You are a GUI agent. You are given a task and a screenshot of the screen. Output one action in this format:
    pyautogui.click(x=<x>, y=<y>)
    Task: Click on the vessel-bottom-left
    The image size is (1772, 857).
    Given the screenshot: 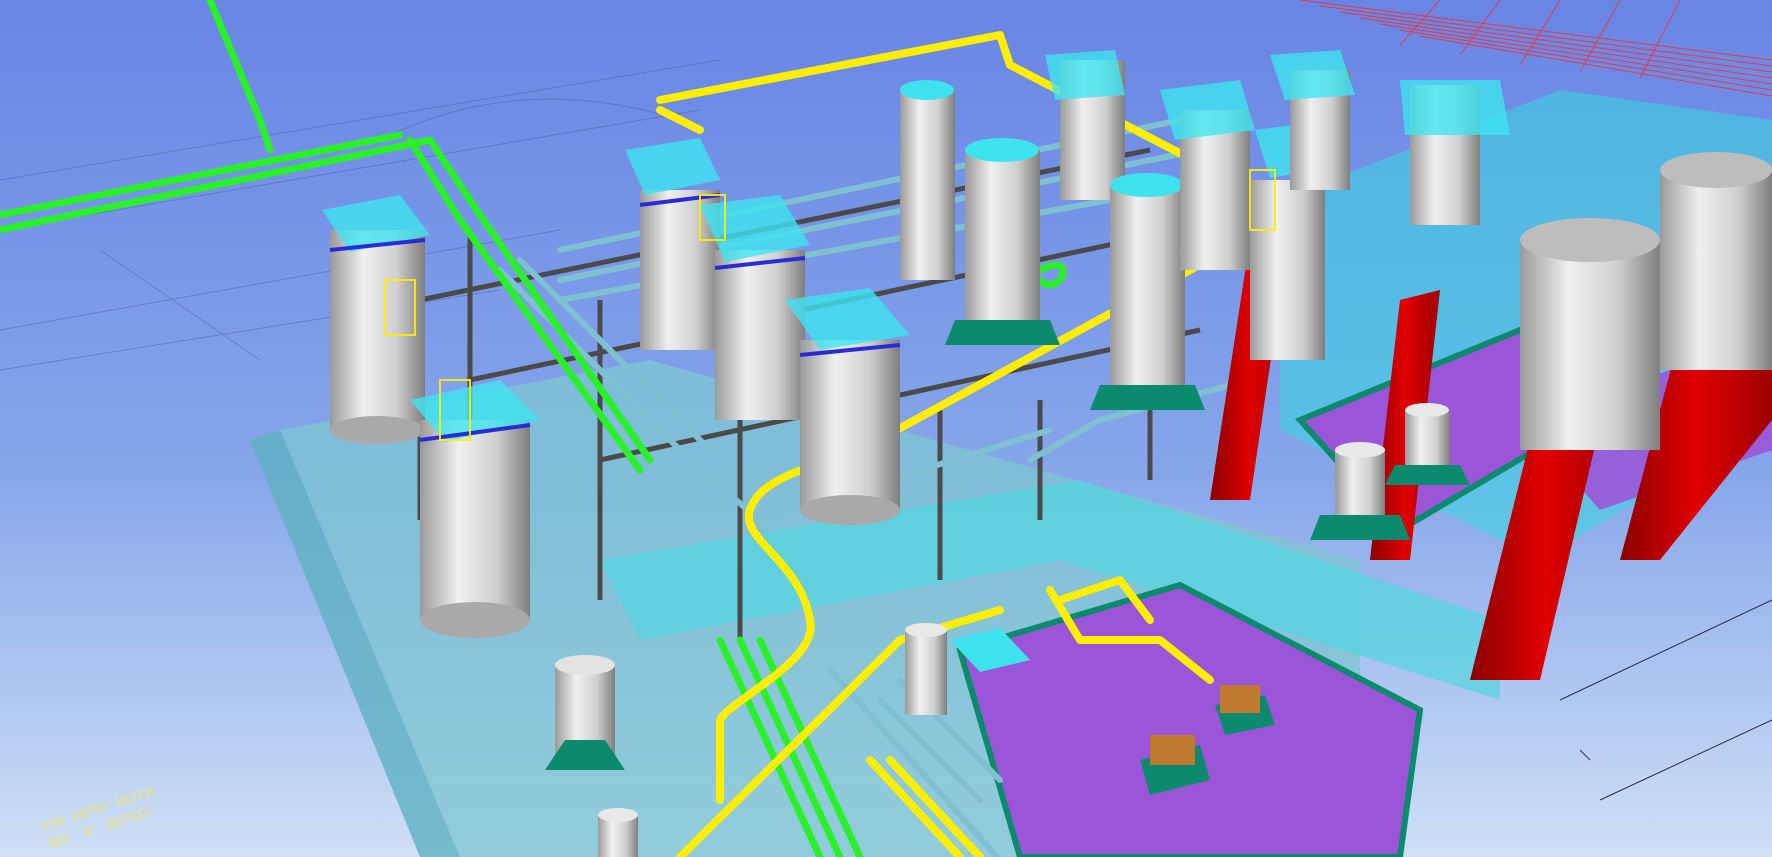 What is the action you would take?
    pyautogui.click(x=618, y=832)
    